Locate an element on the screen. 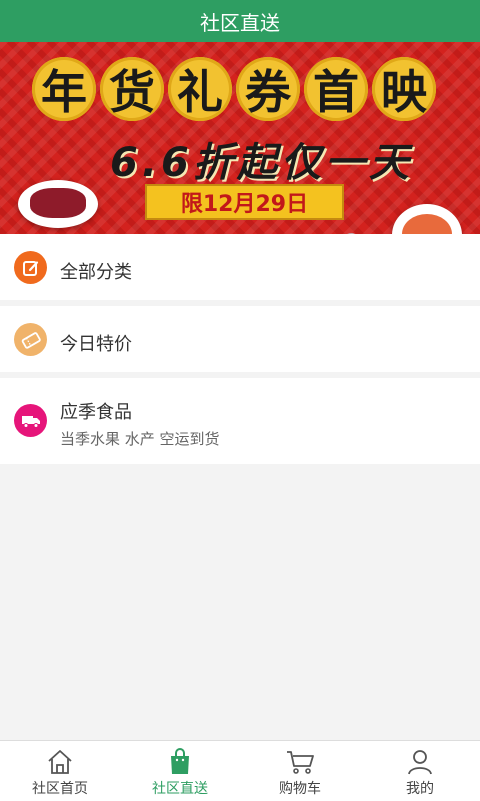  banner-title-char: 首 is located at coordinates (336, 89).